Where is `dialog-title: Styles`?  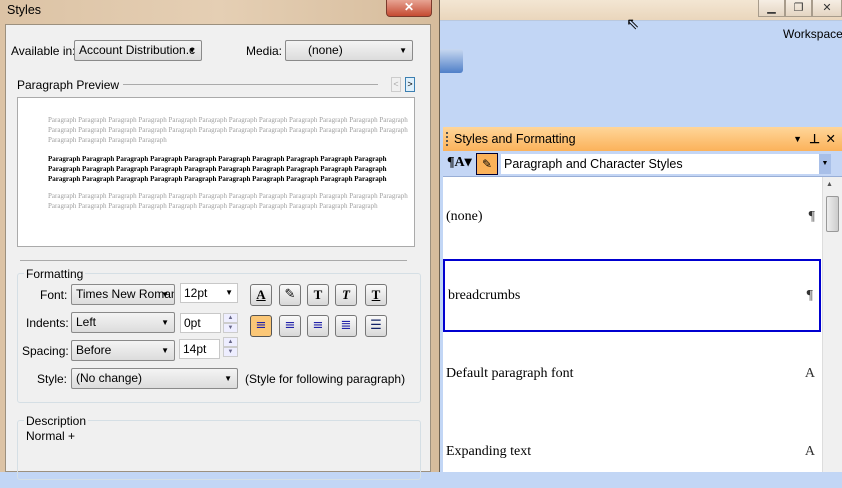 dialog-title: Styles is located at coordinates (24, 10).